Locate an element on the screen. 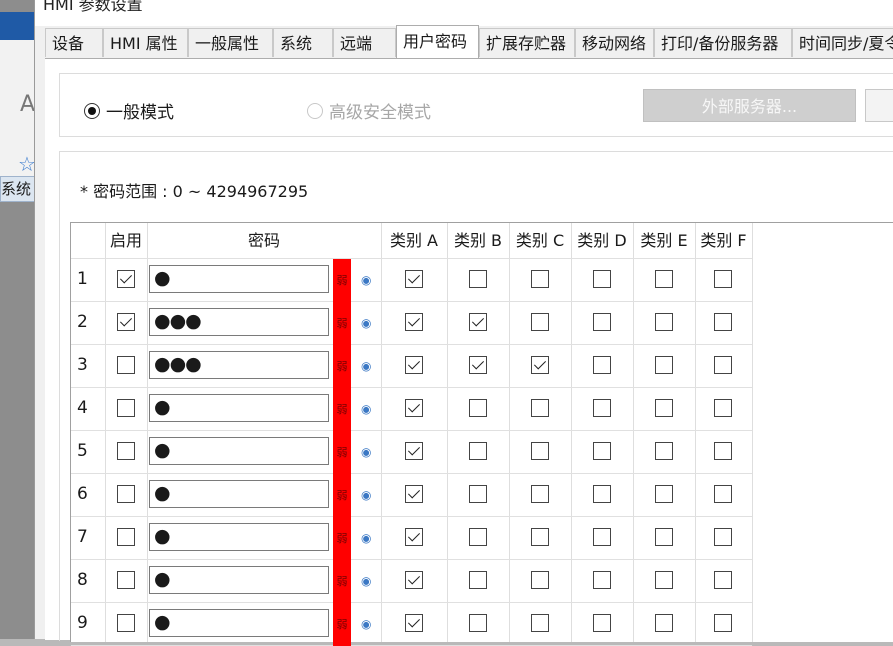 The width and height of the screenshot is (893, 646). tab-mobile-network: 移动网络 is located at coordinates (614, 42).